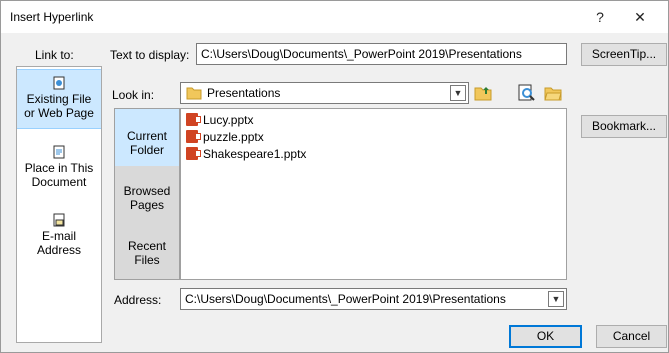  Describe the element at coordinates (228, 120) in the screenshot. I see `file-name: Lucy.pptx` at that location.